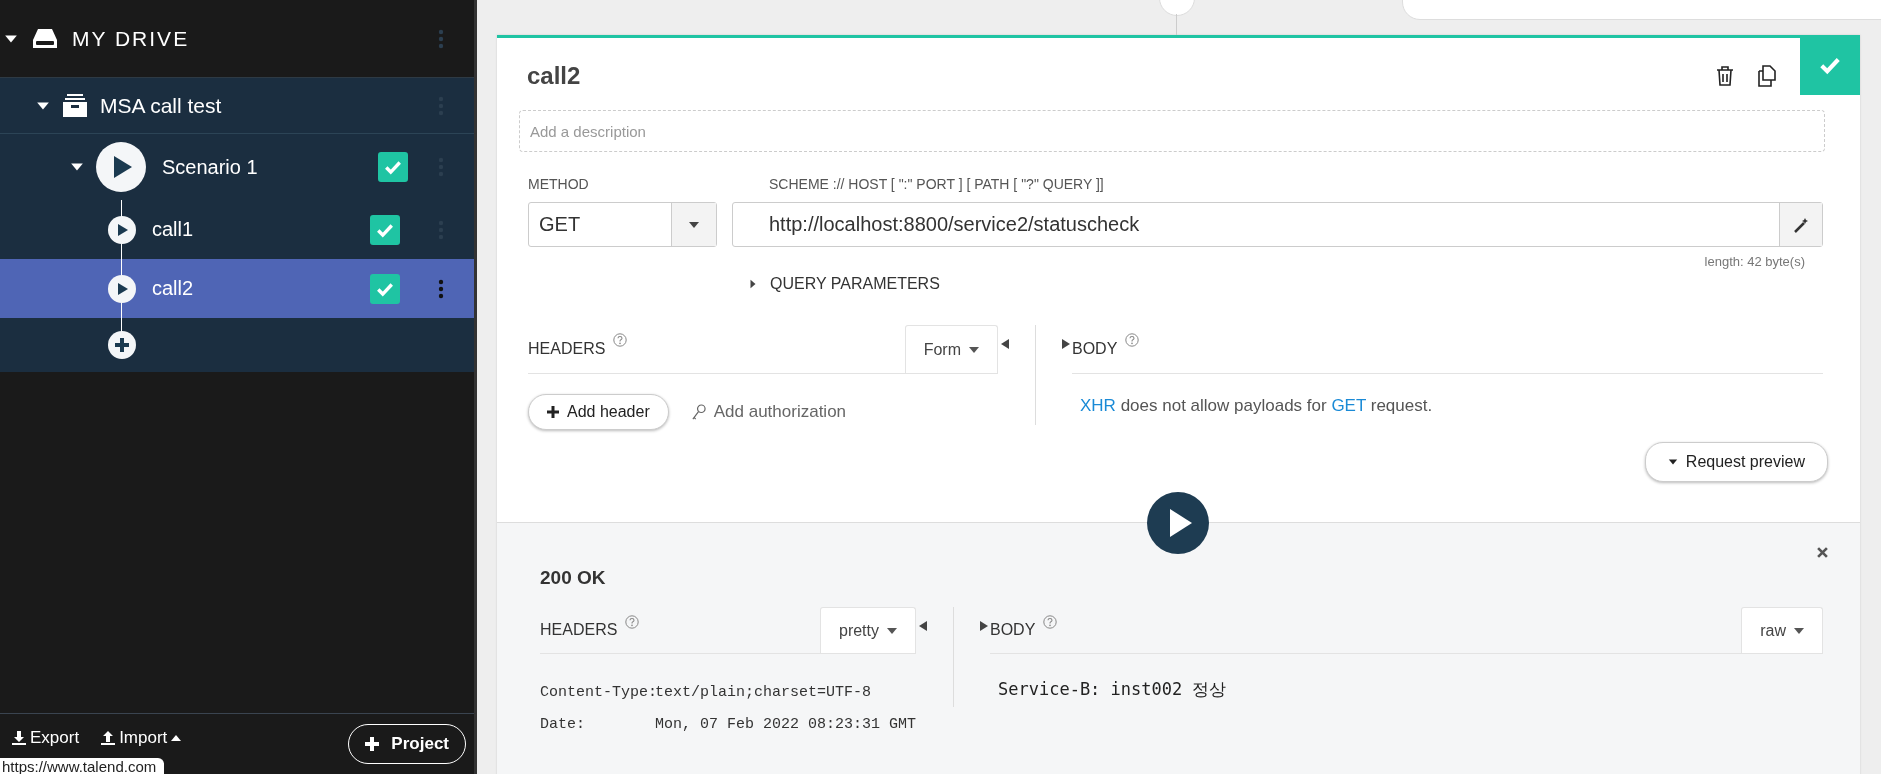  I want to click on request-label: call2, so click(173, 288).